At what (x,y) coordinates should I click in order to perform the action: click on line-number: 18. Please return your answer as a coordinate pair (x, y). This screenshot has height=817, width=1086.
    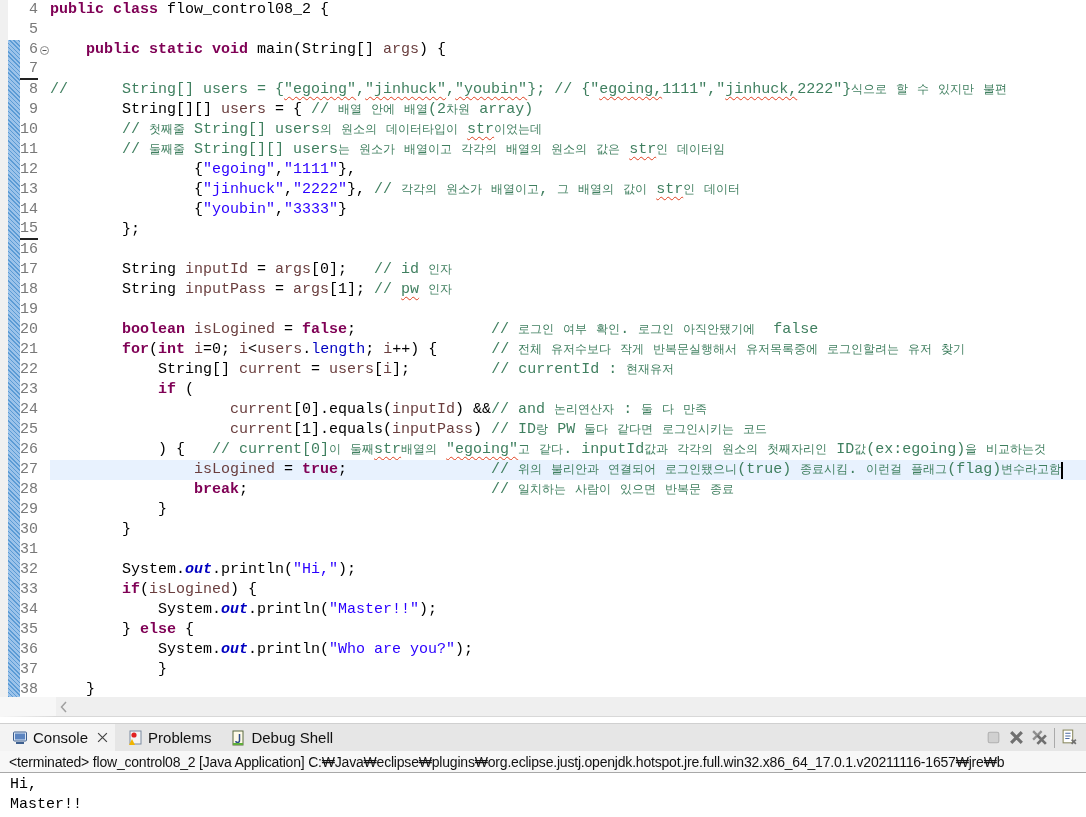
    Looking at the image, I should click on (28, 290).